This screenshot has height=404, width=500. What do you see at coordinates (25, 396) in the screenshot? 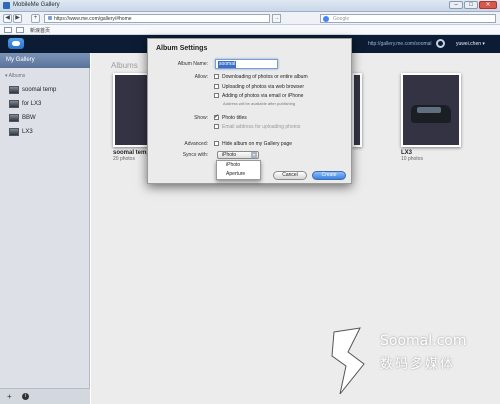
I see `info-button: i` at bounding box center [25, 396].